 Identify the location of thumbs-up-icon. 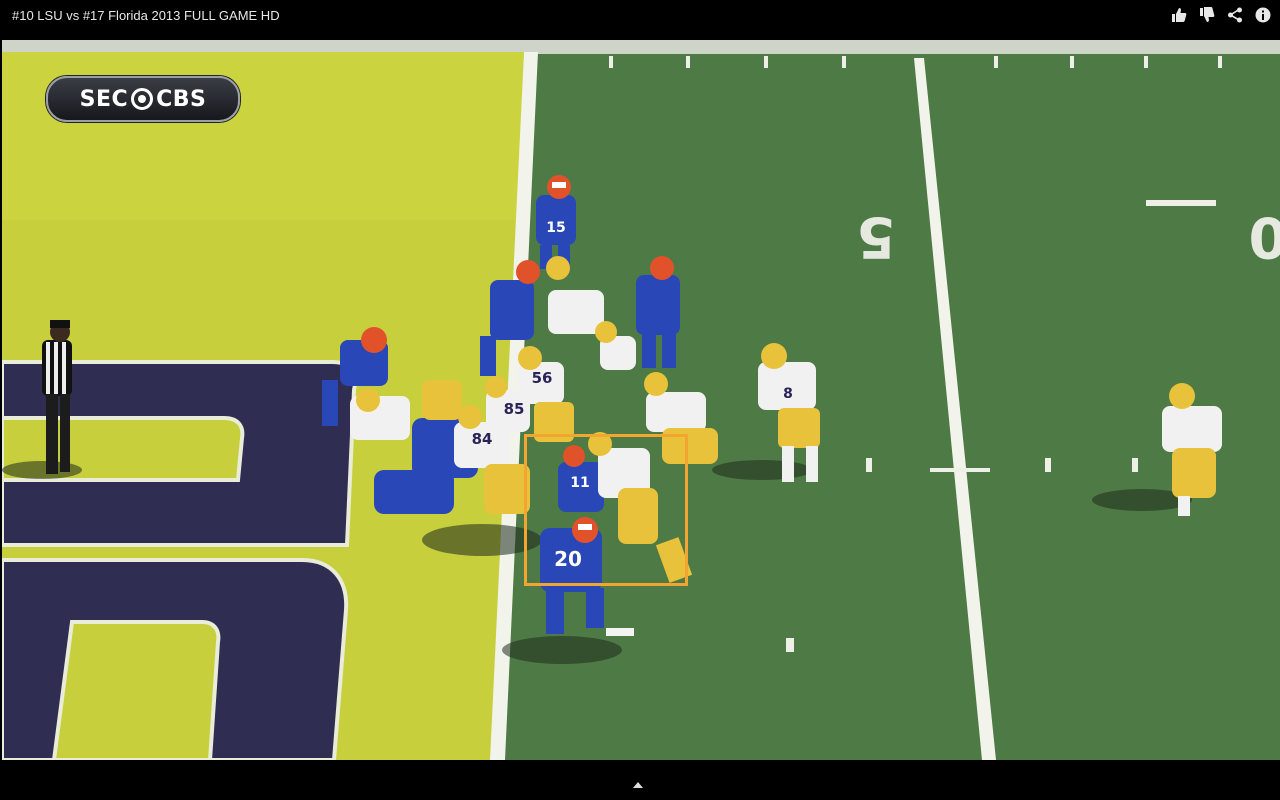
(1179, 15).